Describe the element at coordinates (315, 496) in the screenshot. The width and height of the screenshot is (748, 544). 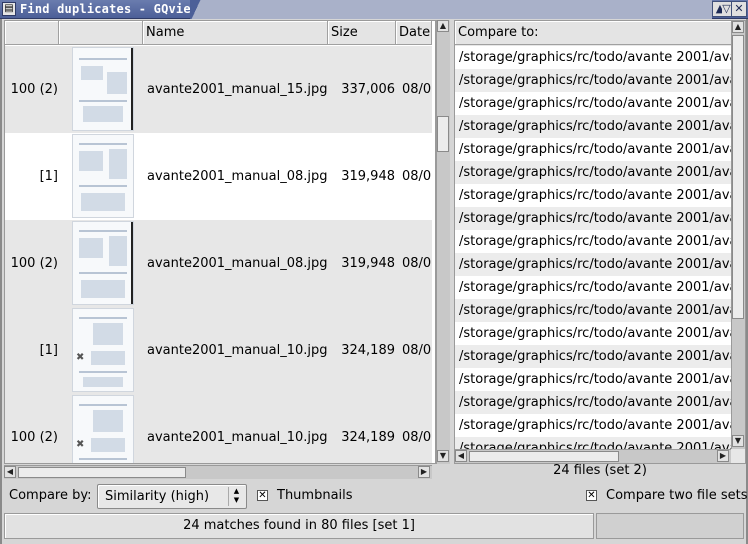
I see `thumbnails-label: Thumbnails` at that location.